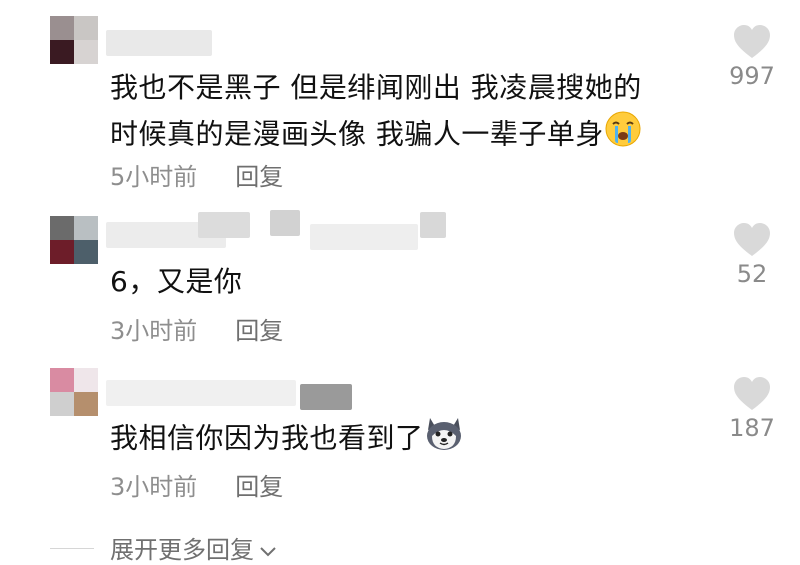 The width and height of the screenshot is (800, 565). I want to click on more-replies-button: 展开更多回复, so click(194, 547).